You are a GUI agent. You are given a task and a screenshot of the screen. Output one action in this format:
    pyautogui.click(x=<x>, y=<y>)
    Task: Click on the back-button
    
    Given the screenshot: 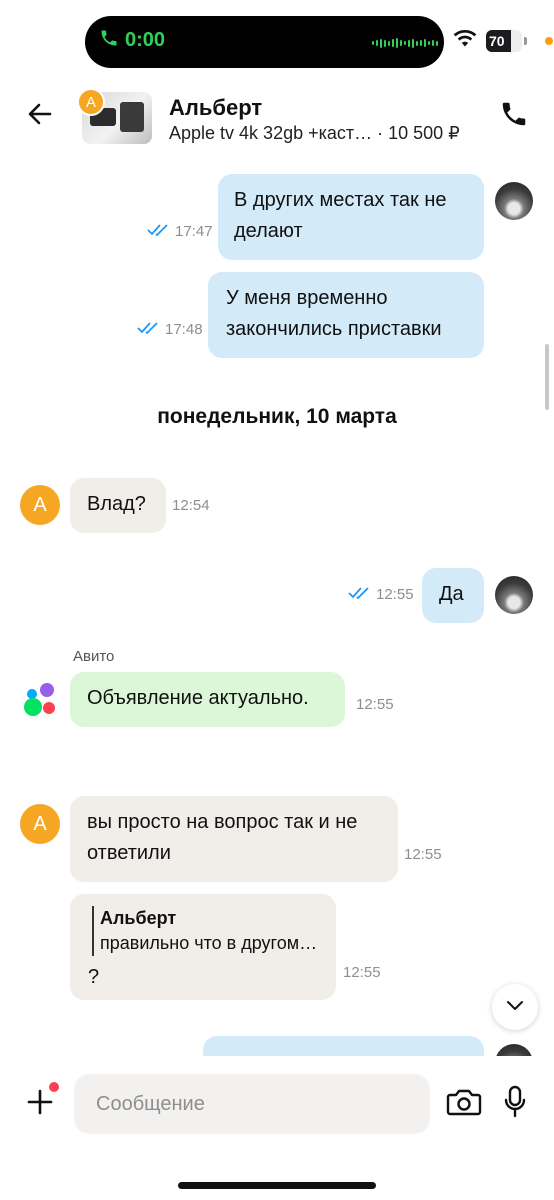 What is the action you would take?
    pyautogui.click(x=40, y=116)
    